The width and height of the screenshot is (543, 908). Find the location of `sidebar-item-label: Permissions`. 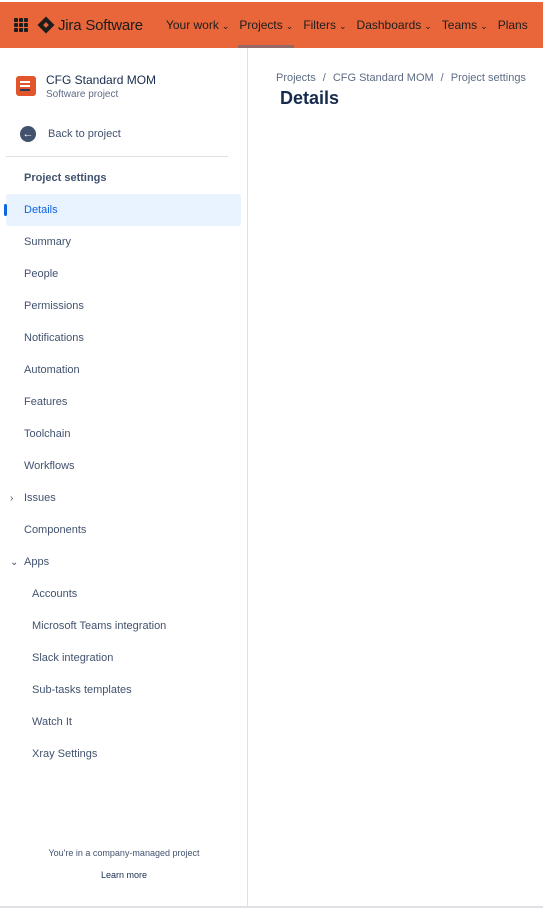

sidebar-item-label: Permissions is located at coordinates (54, 306).